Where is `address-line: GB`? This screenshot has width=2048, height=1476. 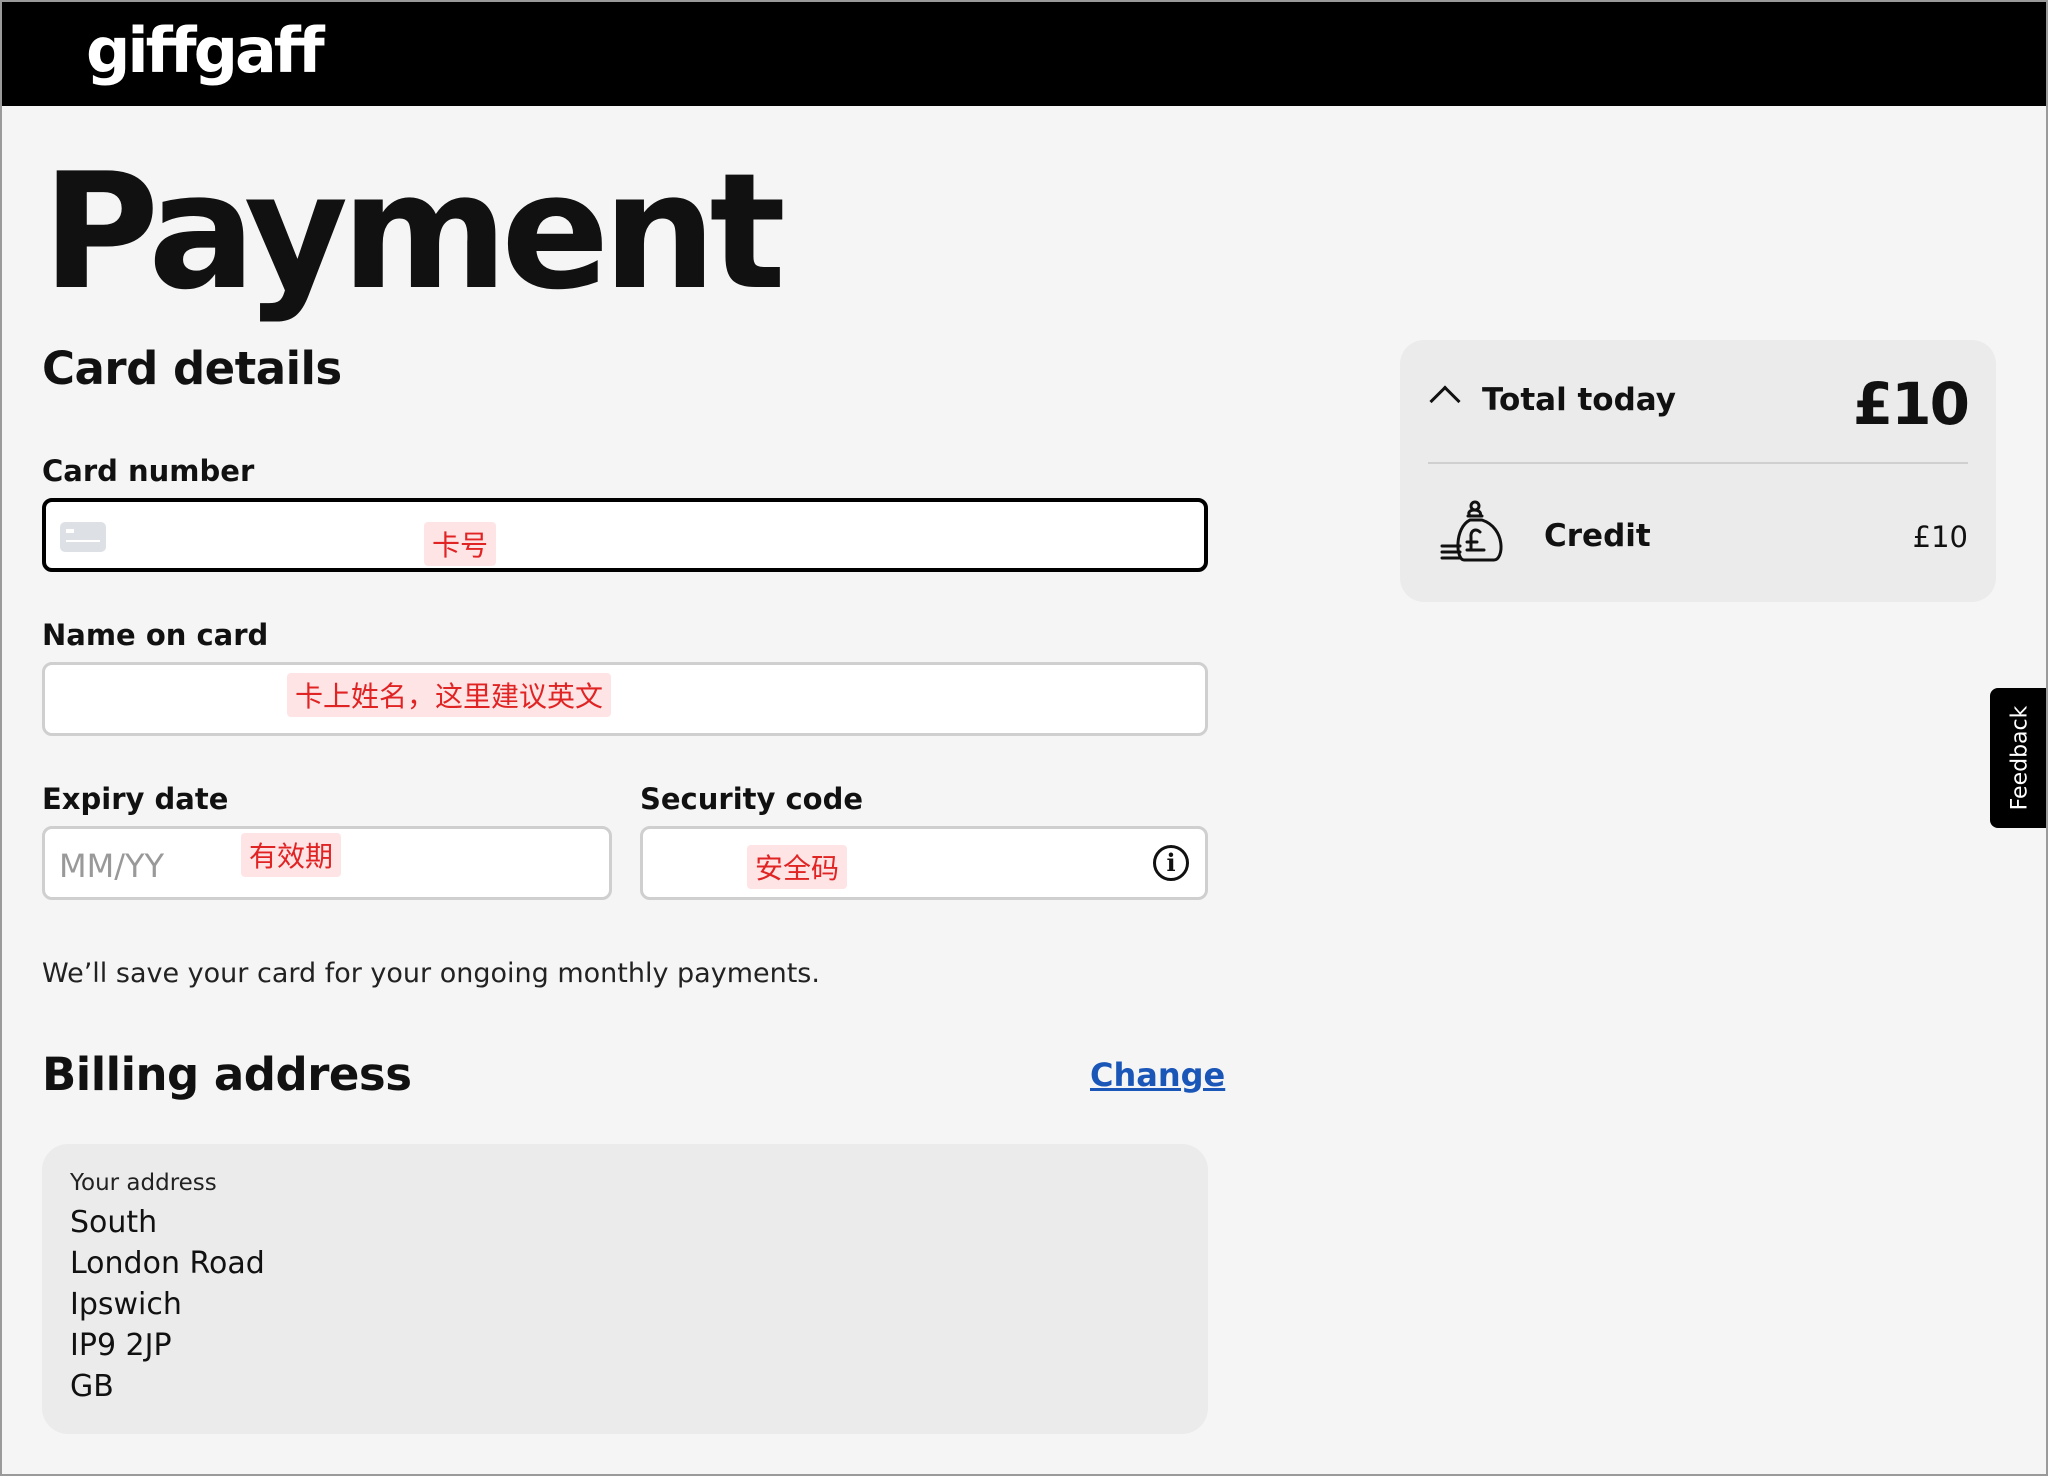 address-line: GB is located at coordinates (92, 1386).